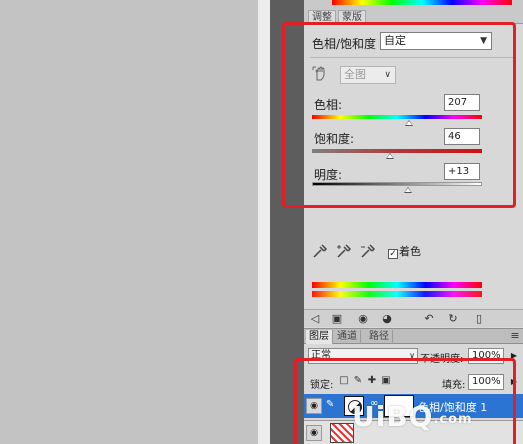 Image resolution: width=523 pixels, height=444 pixels. I want to click on input-color-bar, so click(397, 285).